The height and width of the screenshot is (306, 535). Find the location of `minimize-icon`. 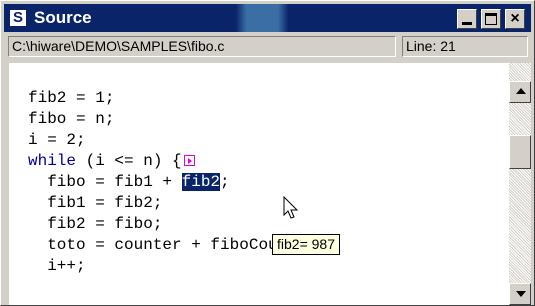

minimize-icon is located at coordinates (467, 23).